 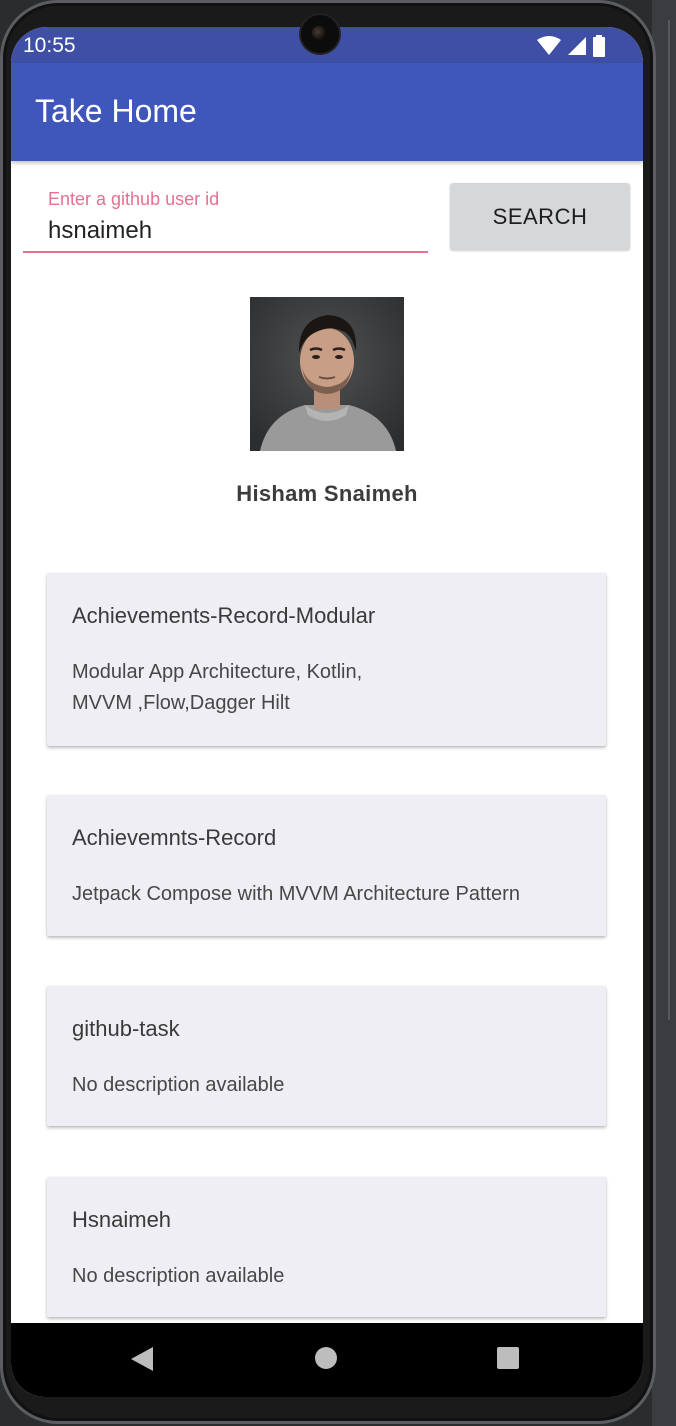 I want to click on repo-card: github-task No description available, so click(x=326, y=1056).